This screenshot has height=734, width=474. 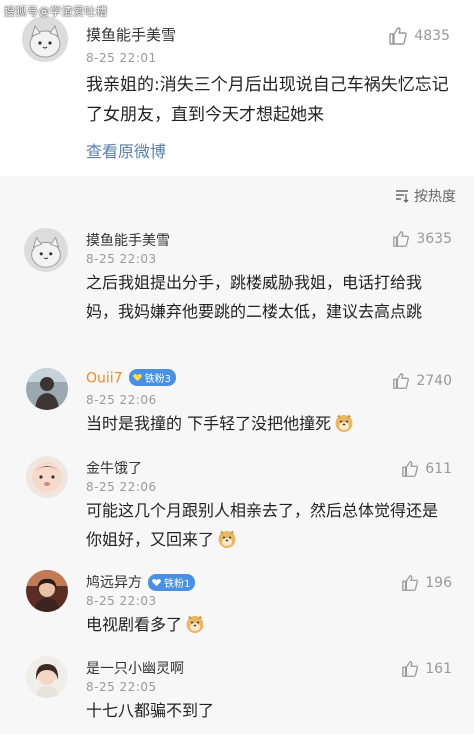 What do you see at coordinates (114, 583) in the screenshot?
I see `comment-username-text: 鸠远异方` at bounding box center [114, 583].